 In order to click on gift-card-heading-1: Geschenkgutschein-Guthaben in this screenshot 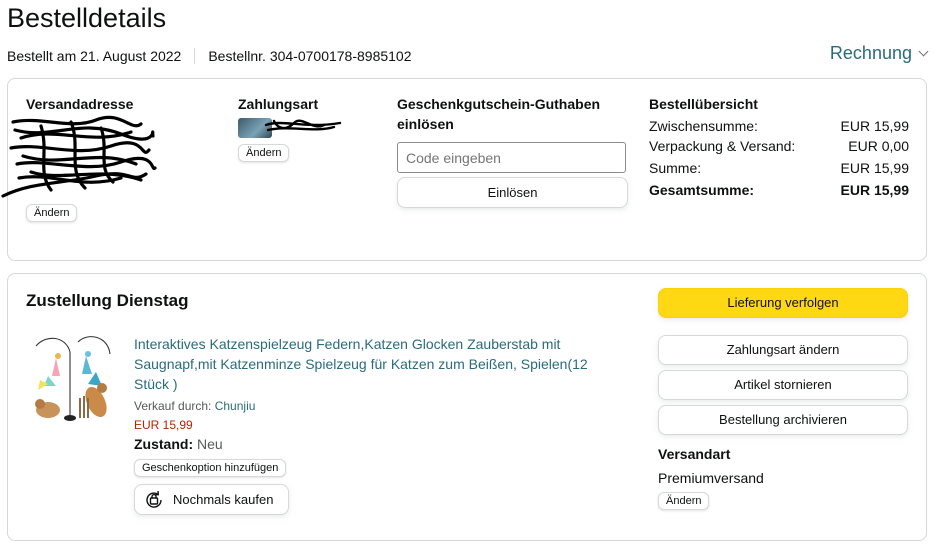, I will do `click(499, 104)`.